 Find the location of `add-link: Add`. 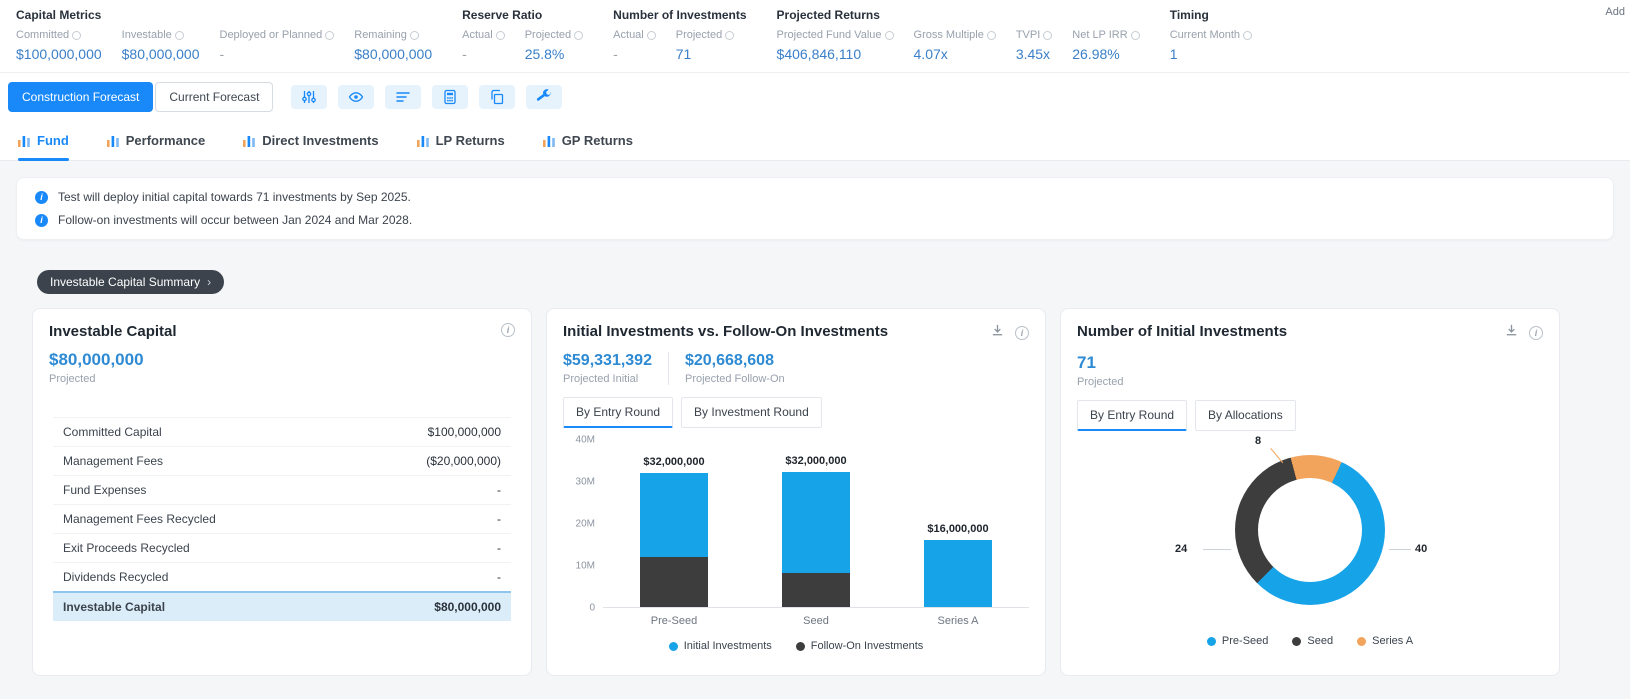

add-link: Add is located at coordinates (1615, 12).